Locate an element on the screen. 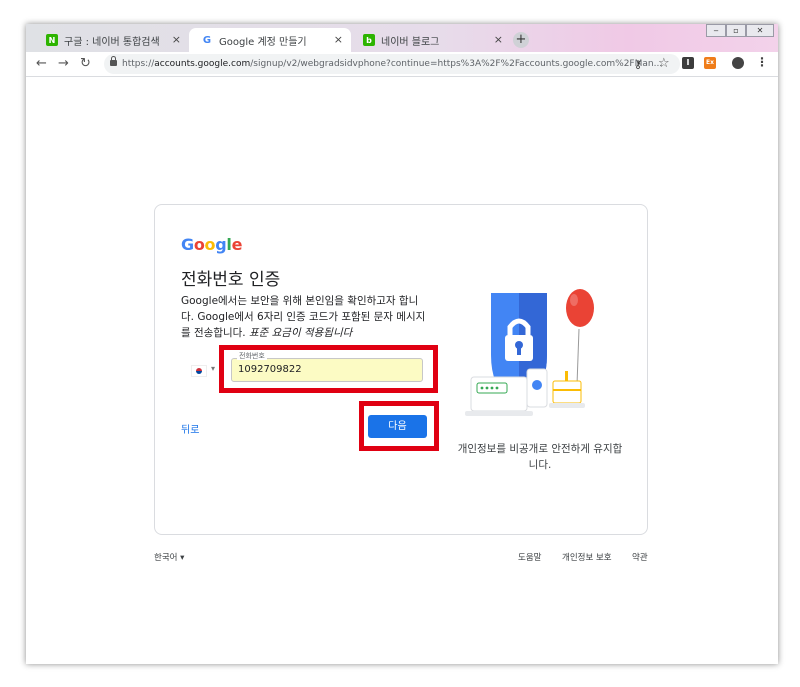  google-icon: G is located at coordinates (207, 40).